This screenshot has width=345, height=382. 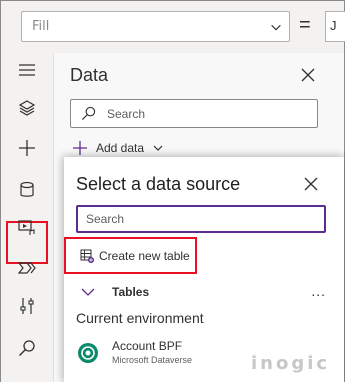 What do you see at coordinates (88, 353) in the screenshot?
I see `dataverse-icon` at bounding box center [88, 353].